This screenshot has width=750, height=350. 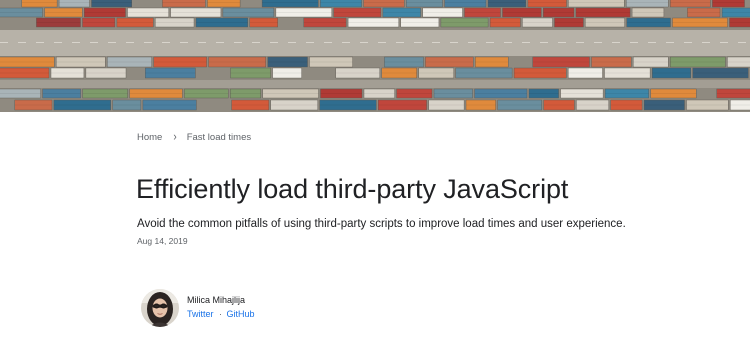 What do you see at coordinates (219, 137) in the screenshot?
I see `breadcrumb-fast-load-times-link: Fast load times` at bounding box center [219, 137].